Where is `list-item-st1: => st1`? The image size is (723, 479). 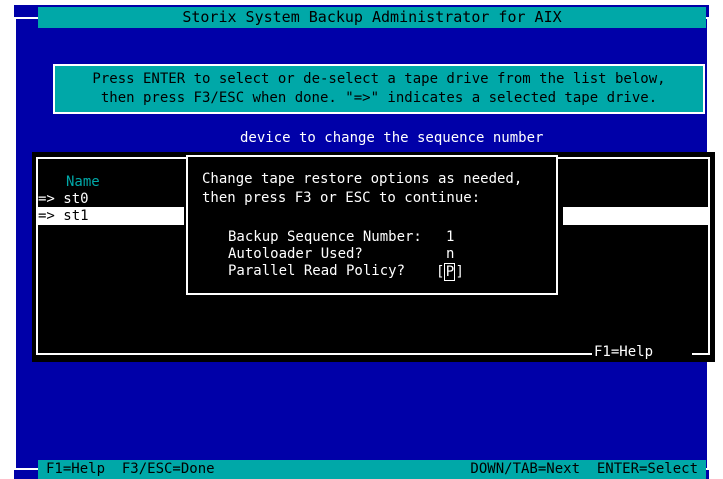
list-item-st1: => st1 is located at coordinates (111, 216).